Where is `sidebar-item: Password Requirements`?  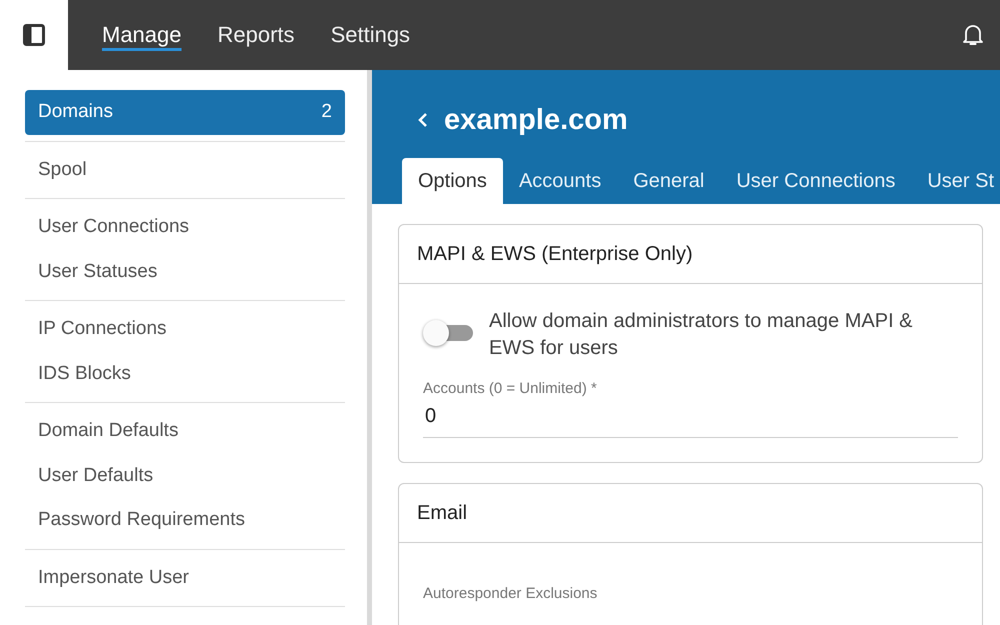 sidebar-item: Password Requirements is located at coordinates (185, 520).